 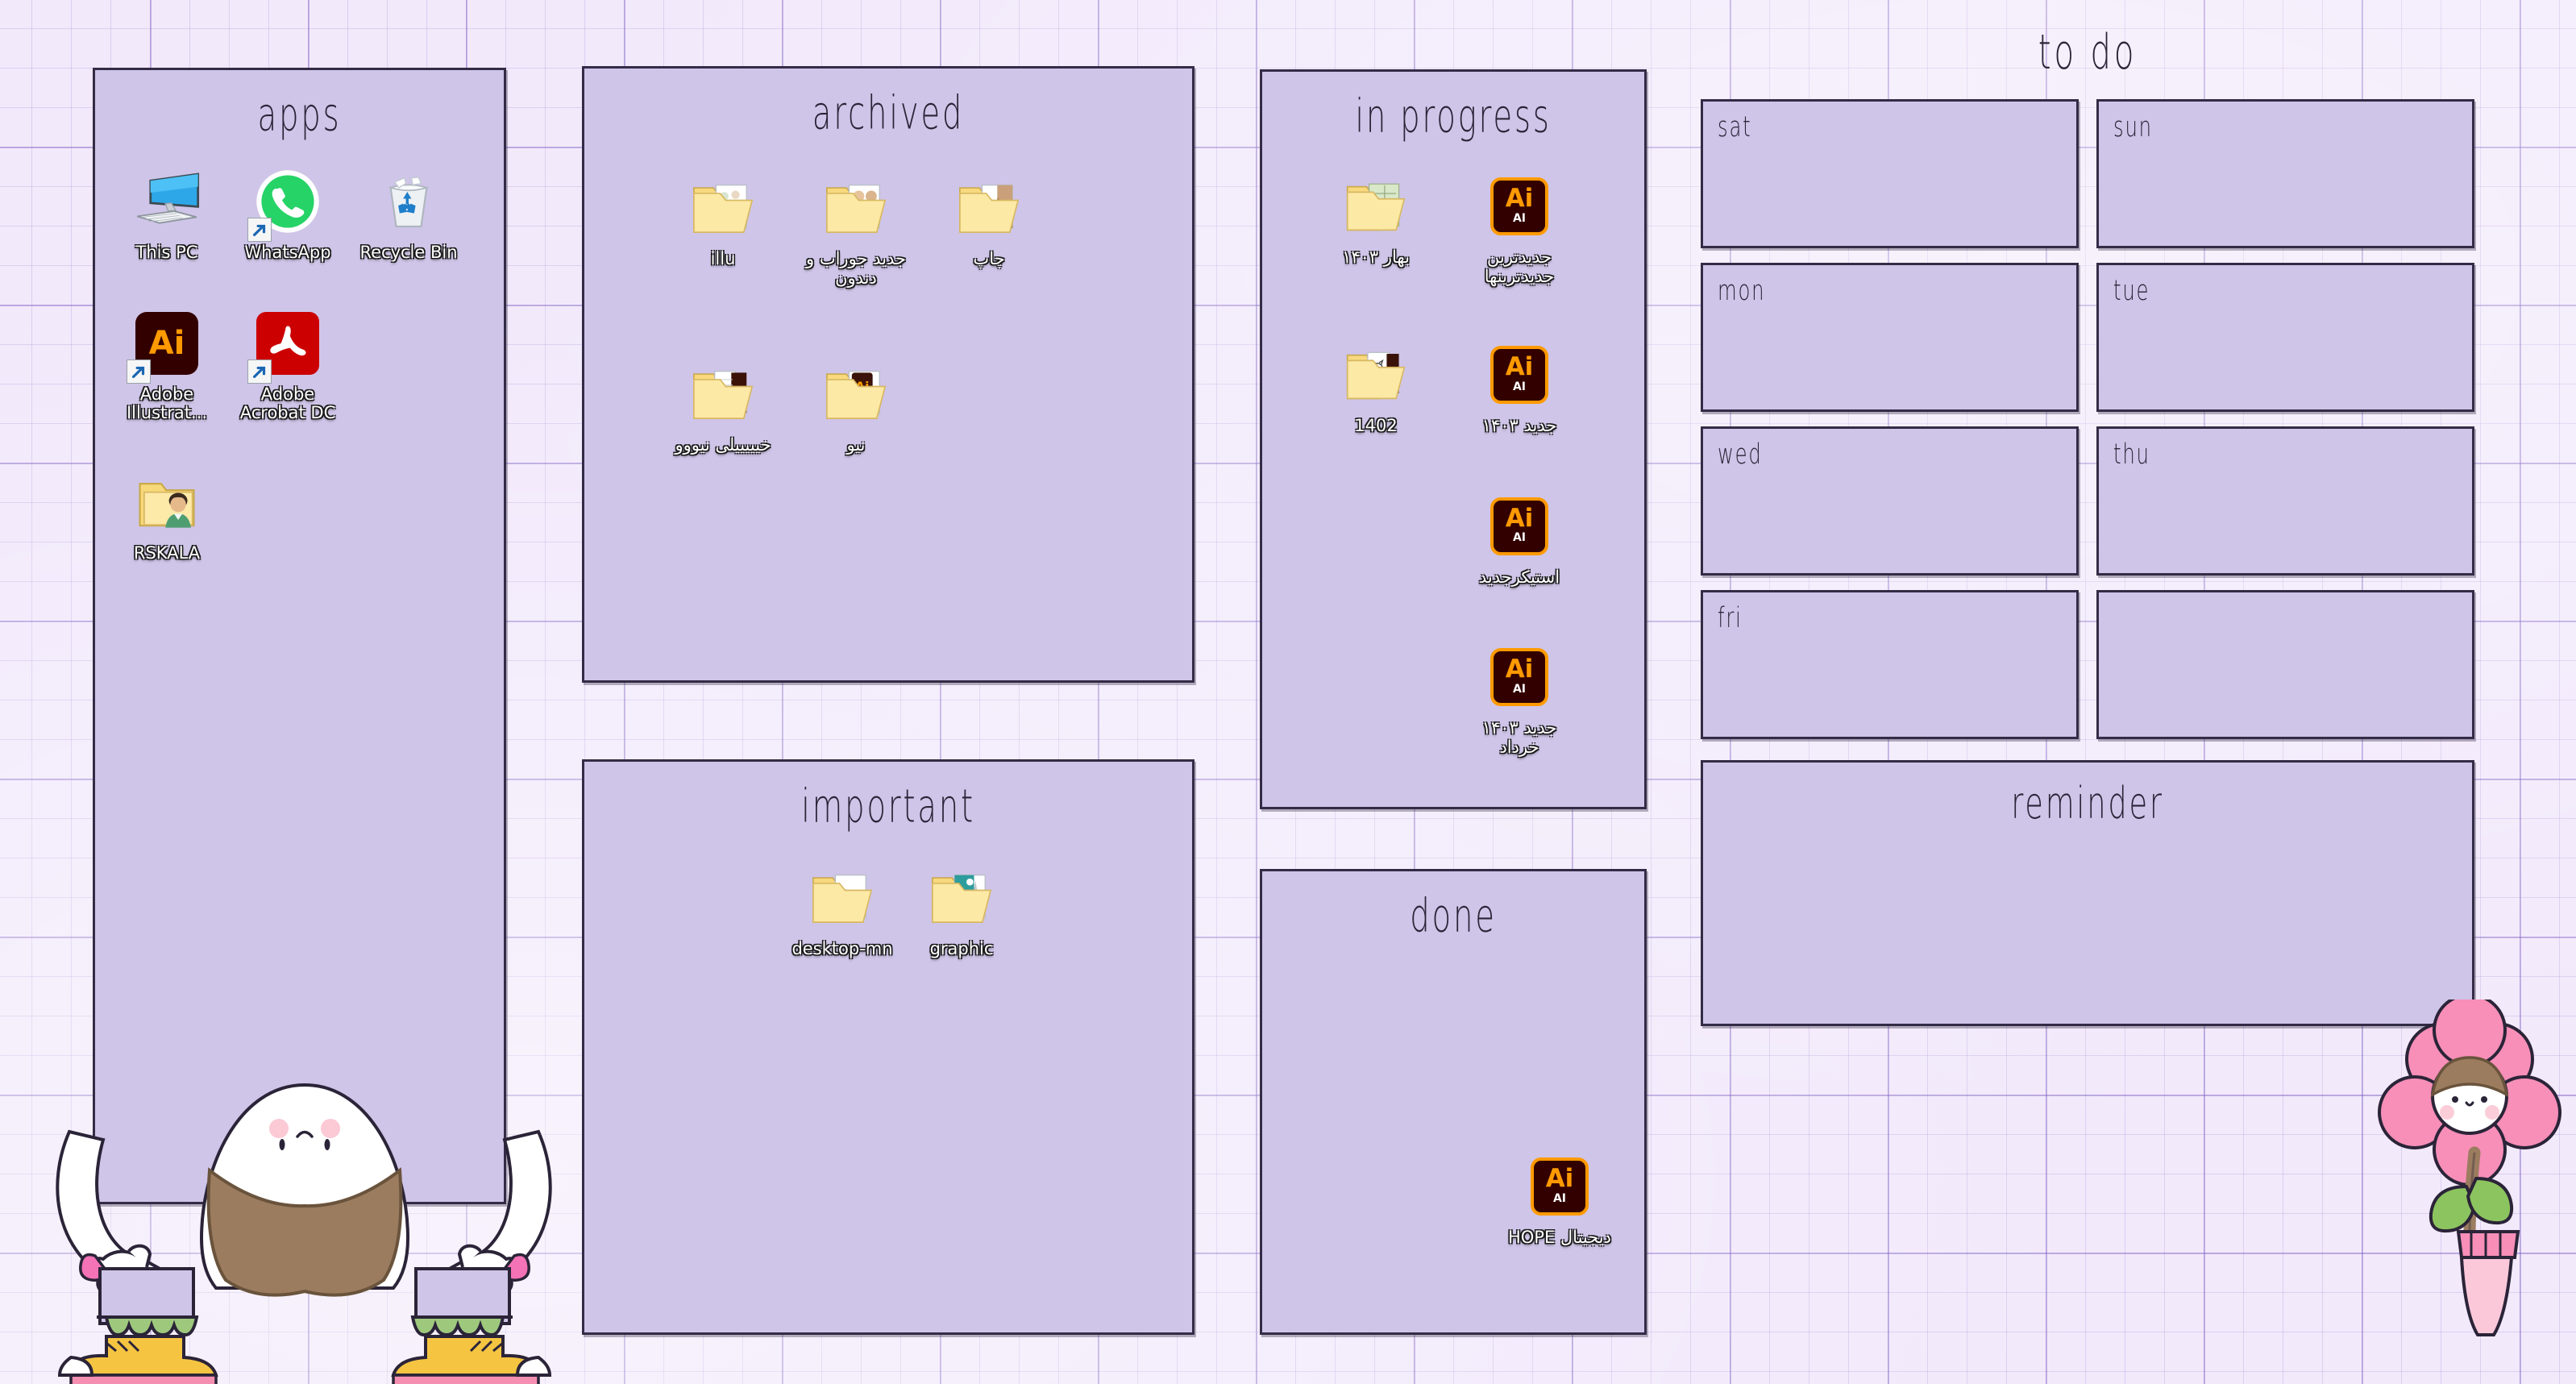 I want to click on icon-label: نیو, so click(x=856, y=445).